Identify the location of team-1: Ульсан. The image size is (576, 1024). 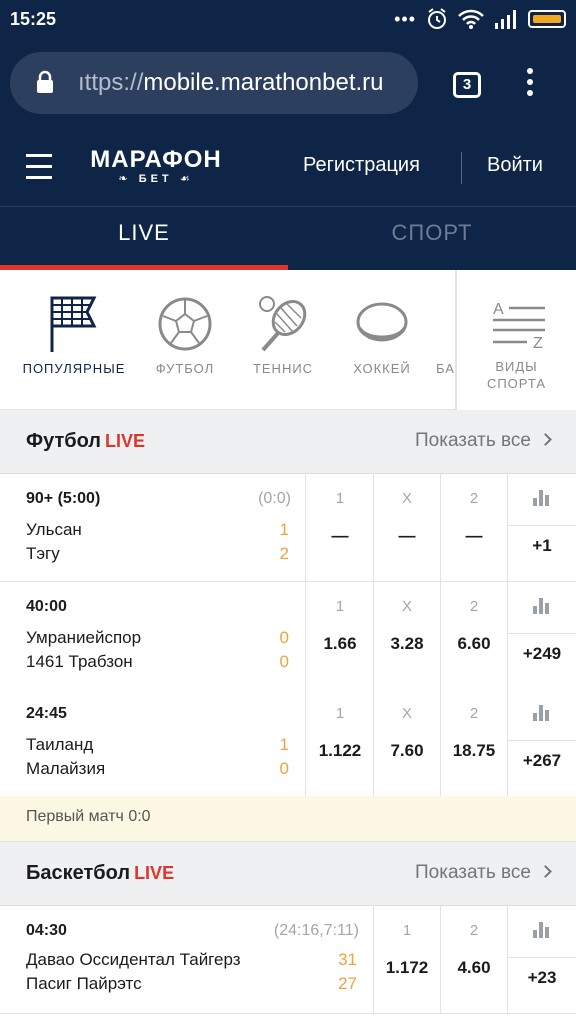
(54, 529).